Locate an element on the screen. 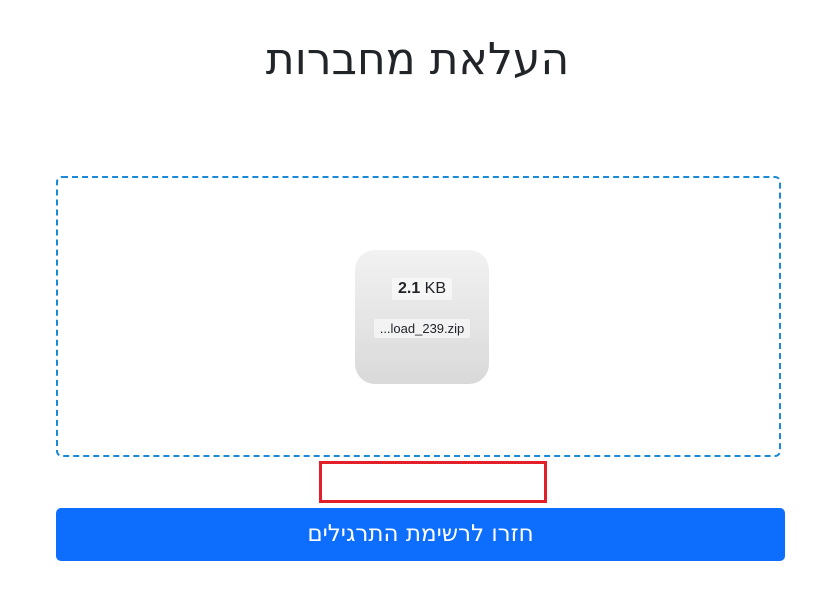 The width and height of the screenshot is (835, 599). page-title: העלאת מחברות is located at coordinates (417, 59).